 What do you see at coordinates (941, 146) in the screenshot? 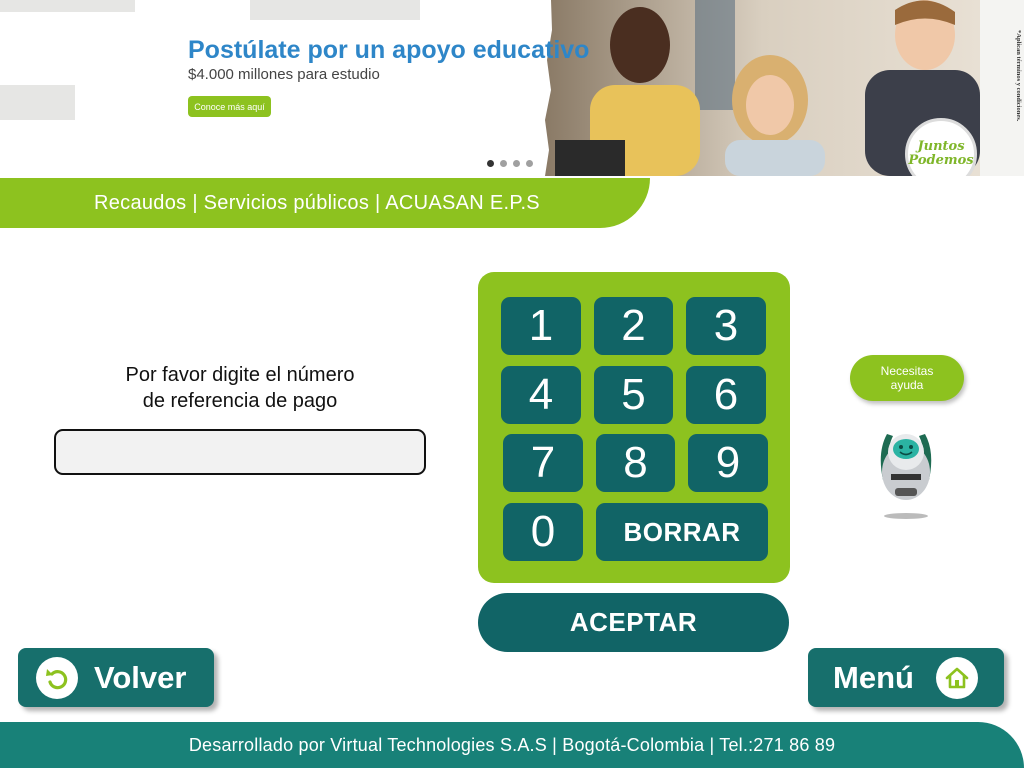
I see `logo-line-1: Juntos` at bounding box center [941, 146].